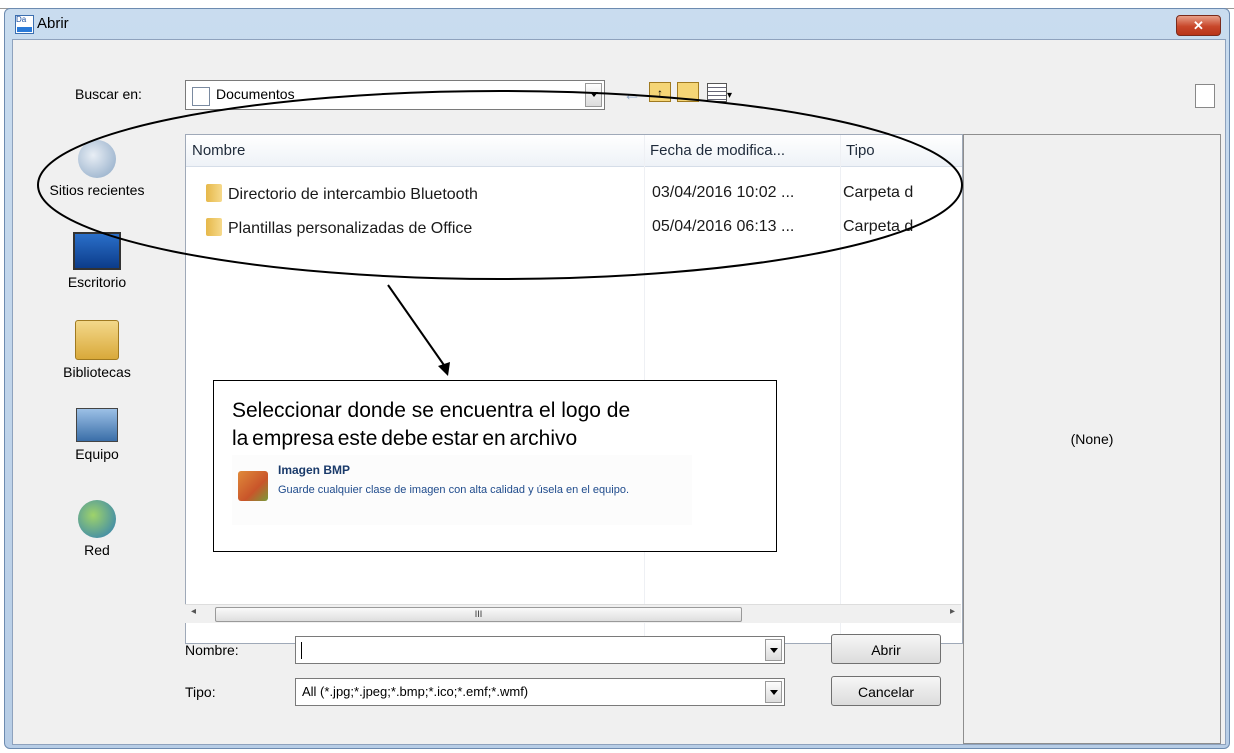 Image resolution: width=1234 pixels, height=753 pixels. I want to click on bmp-image-icon, so click(253, 486).